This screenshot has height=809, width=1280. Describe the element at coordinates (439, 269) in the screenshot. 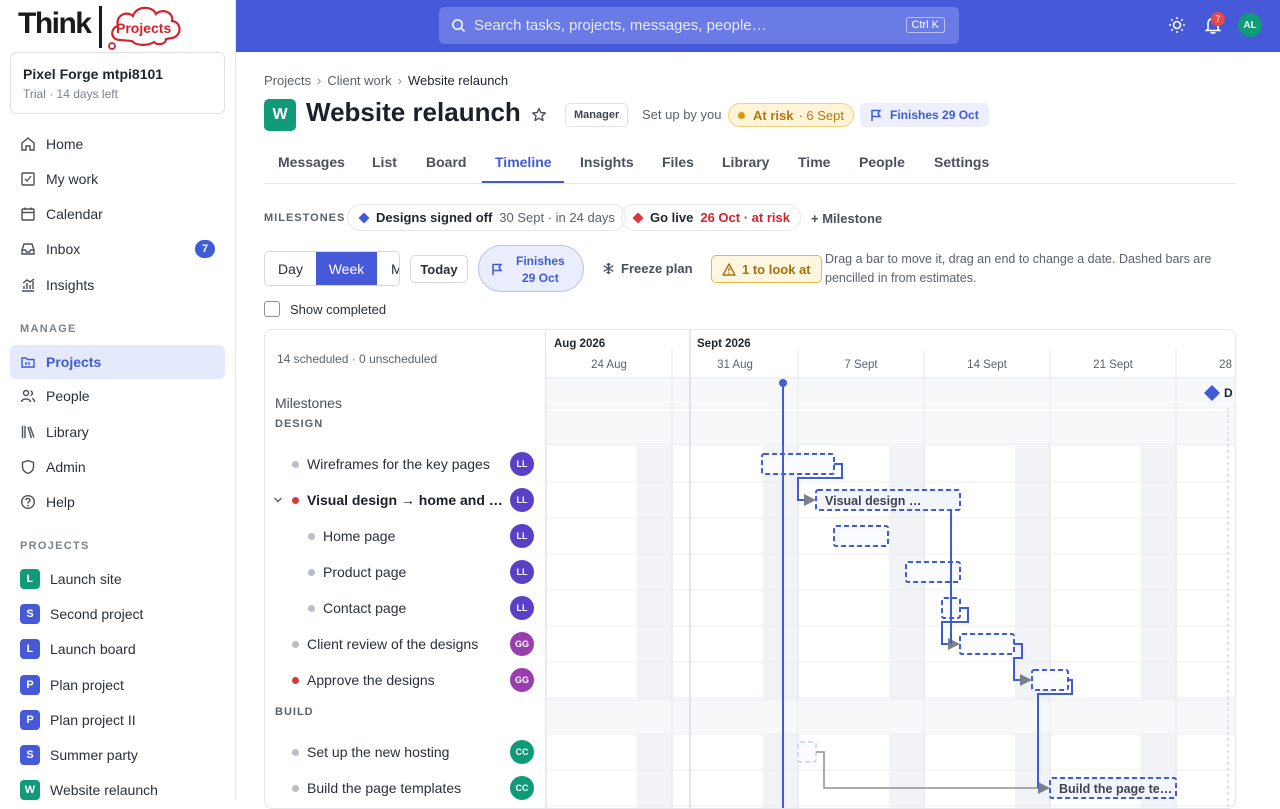

I see `today-button: Today` at that location.